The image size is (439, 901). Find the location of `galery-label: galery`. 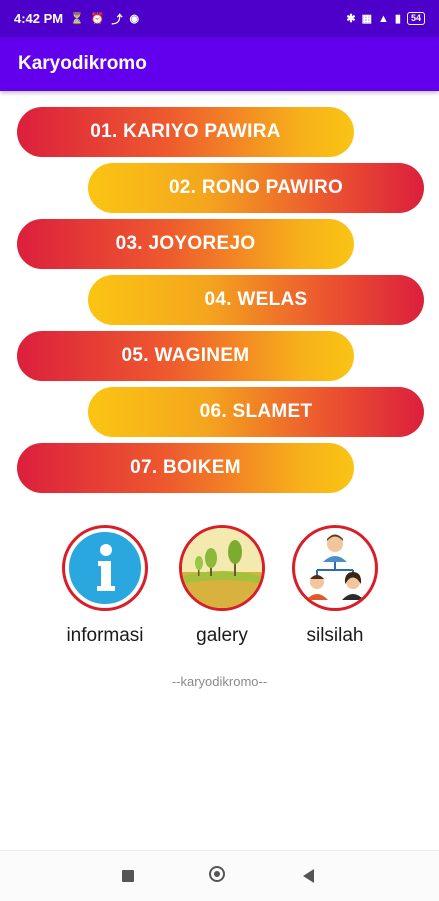

galery-label: galery is located at coordinates (222, 635).